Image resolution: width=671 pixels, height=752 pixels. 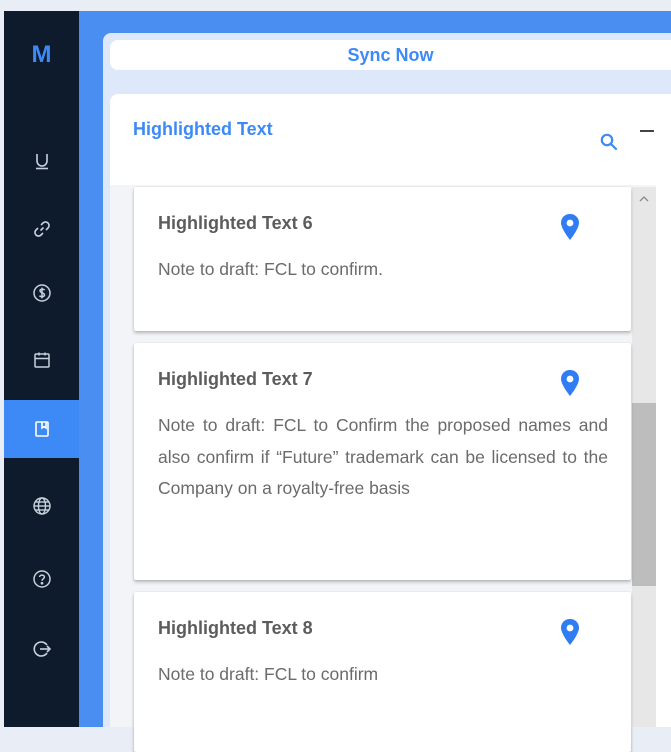 What do you see at coordinates (41, 54) in the screenshot?
I see `app-logo: M` at bounding box center [41, 54].